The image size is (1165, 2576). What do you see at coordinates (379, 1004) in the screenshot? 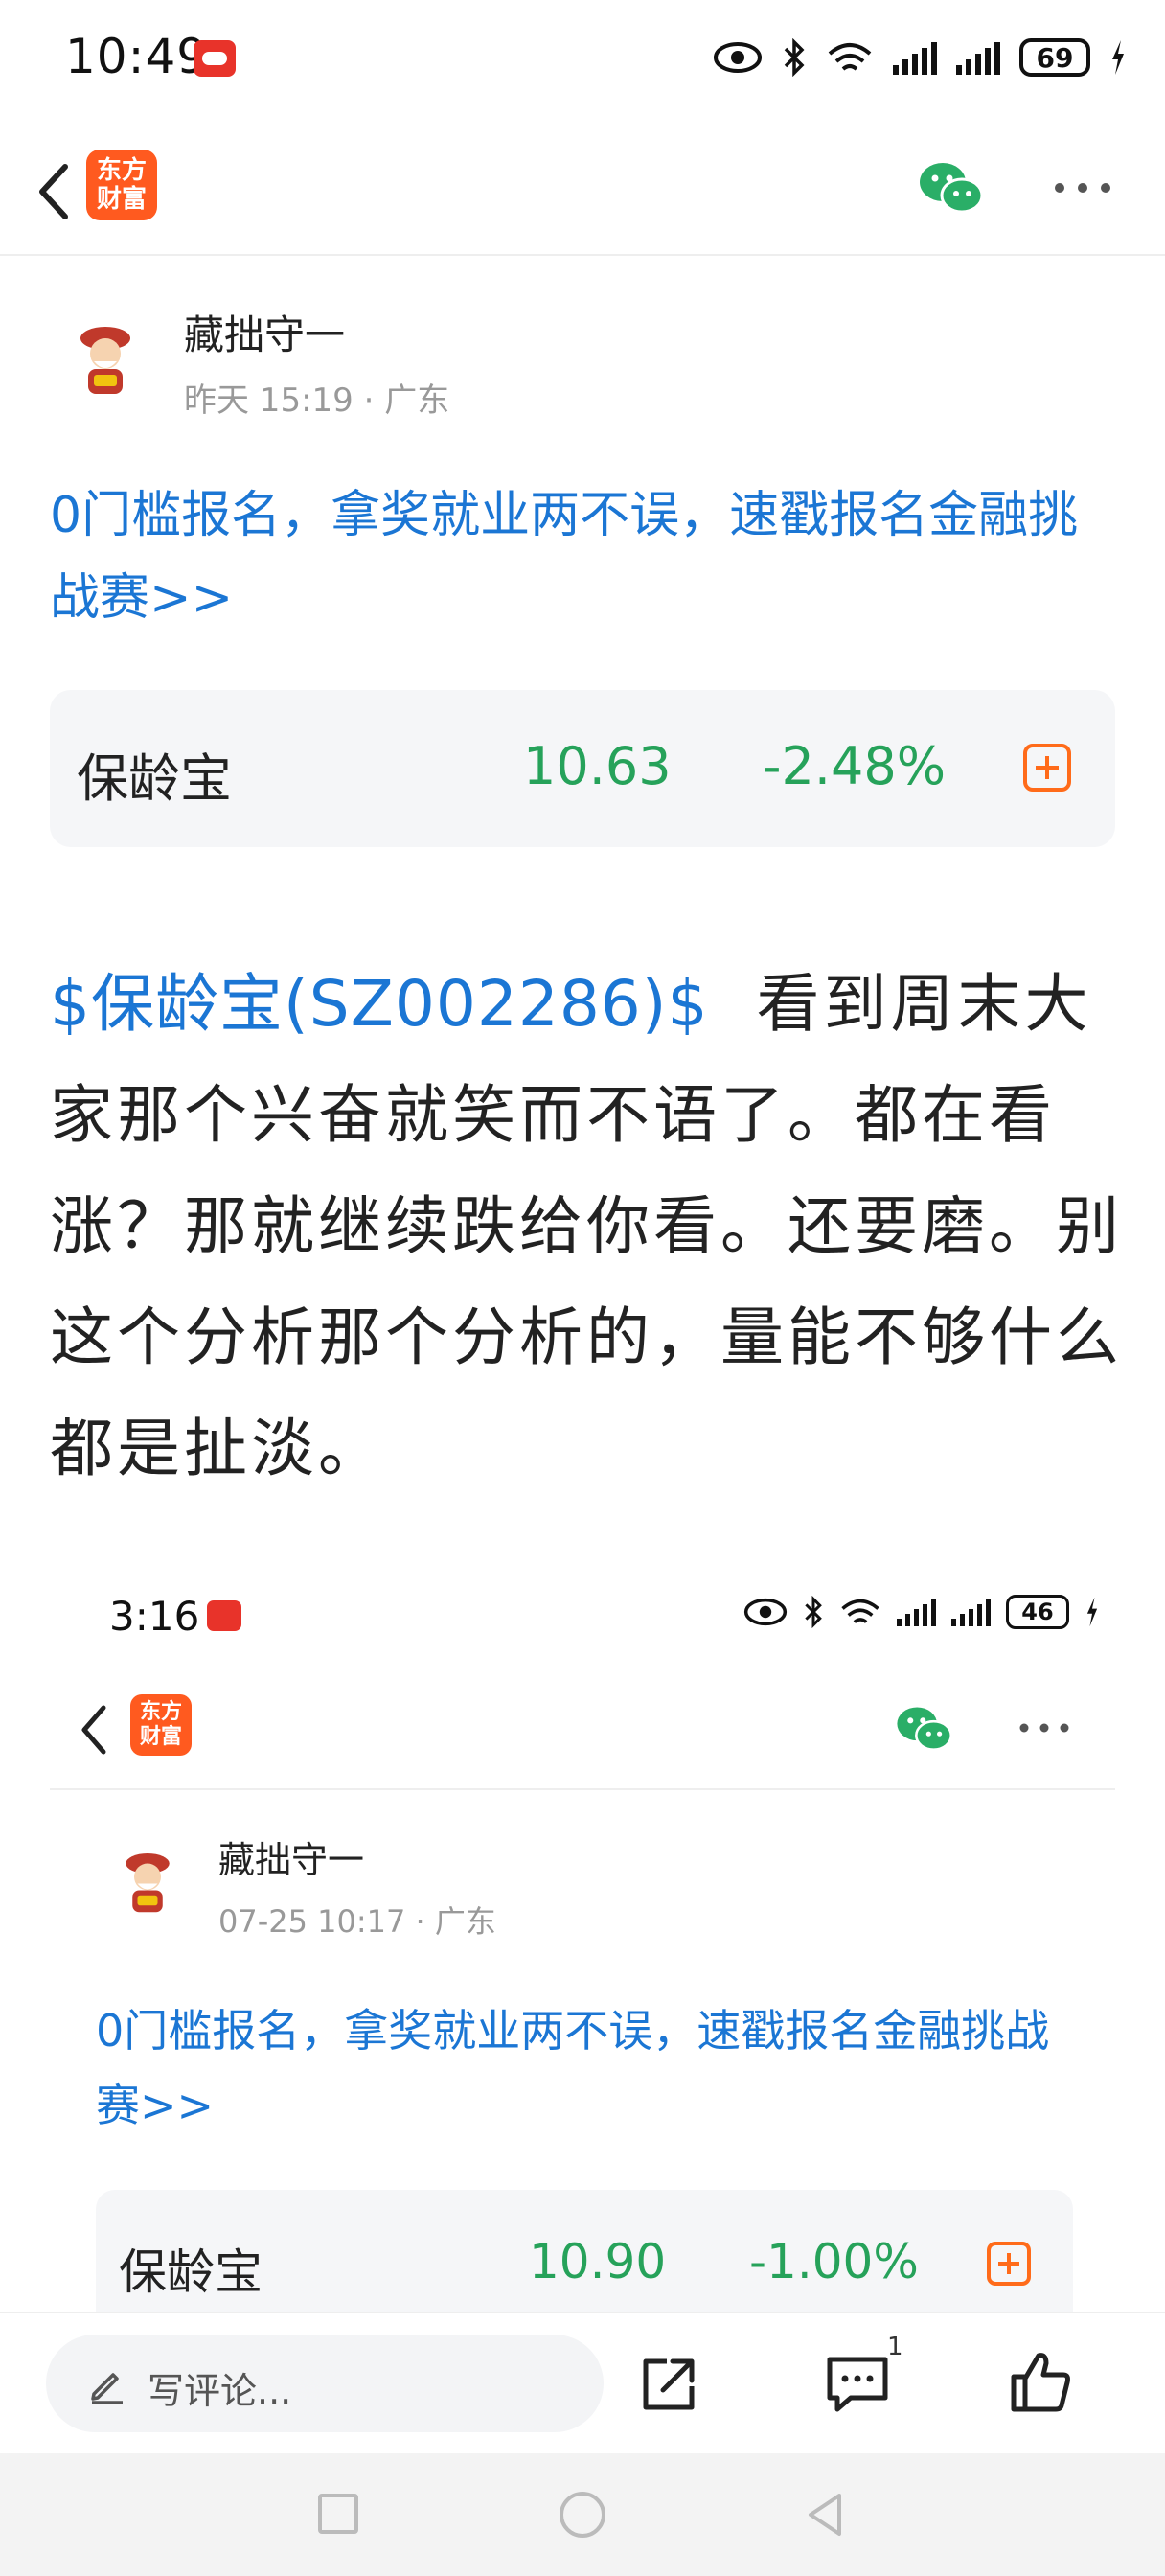
I see `stock-tag-link: $保龄宝(SZ002286)$` at bounding box center [379, 1004].